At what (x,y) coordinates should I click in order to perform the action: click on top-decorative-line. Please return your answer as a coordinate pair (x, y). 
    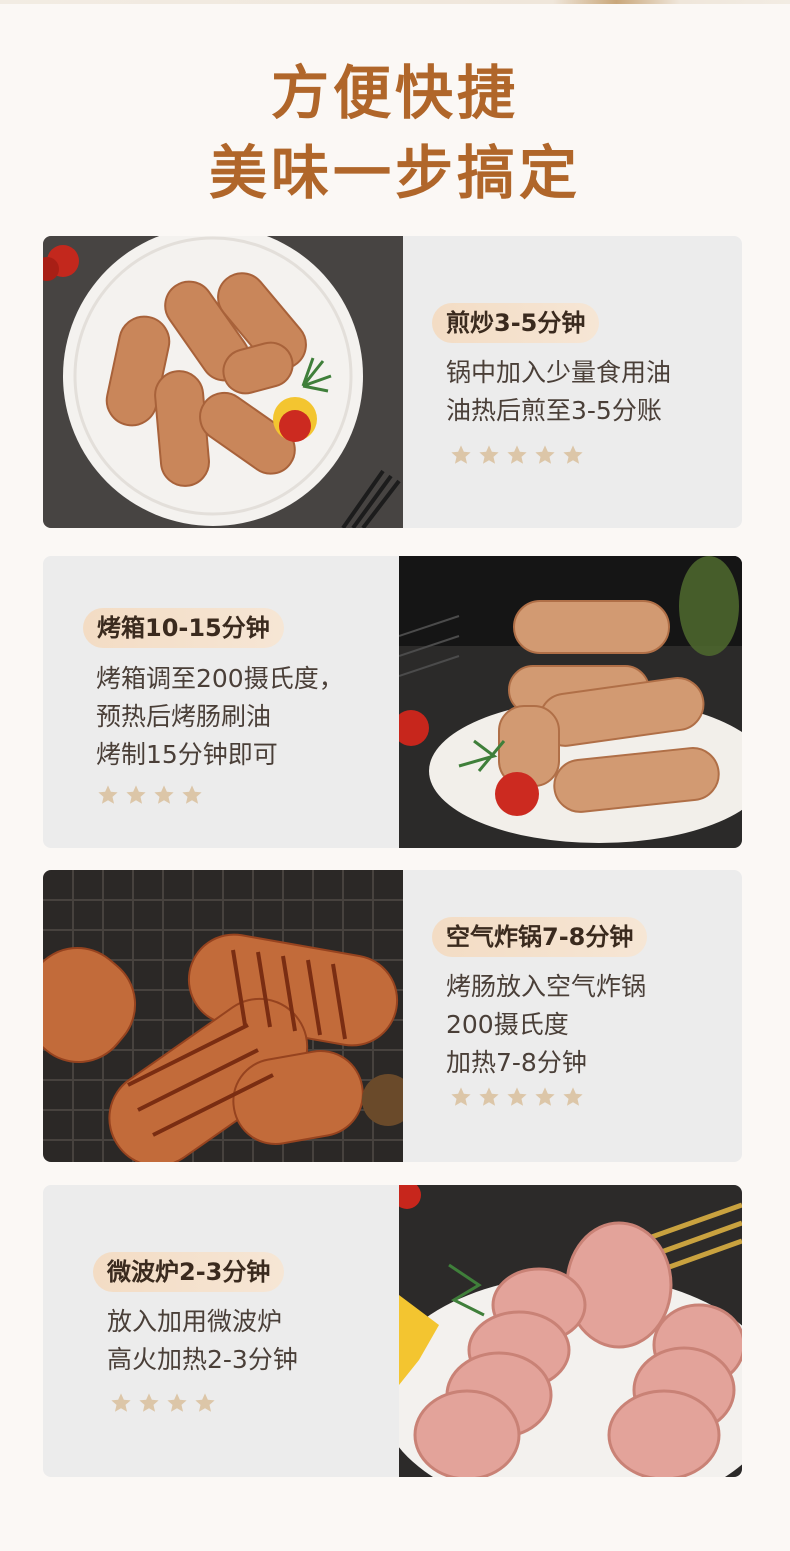
    Looking at the image, I should click on (395, 2).